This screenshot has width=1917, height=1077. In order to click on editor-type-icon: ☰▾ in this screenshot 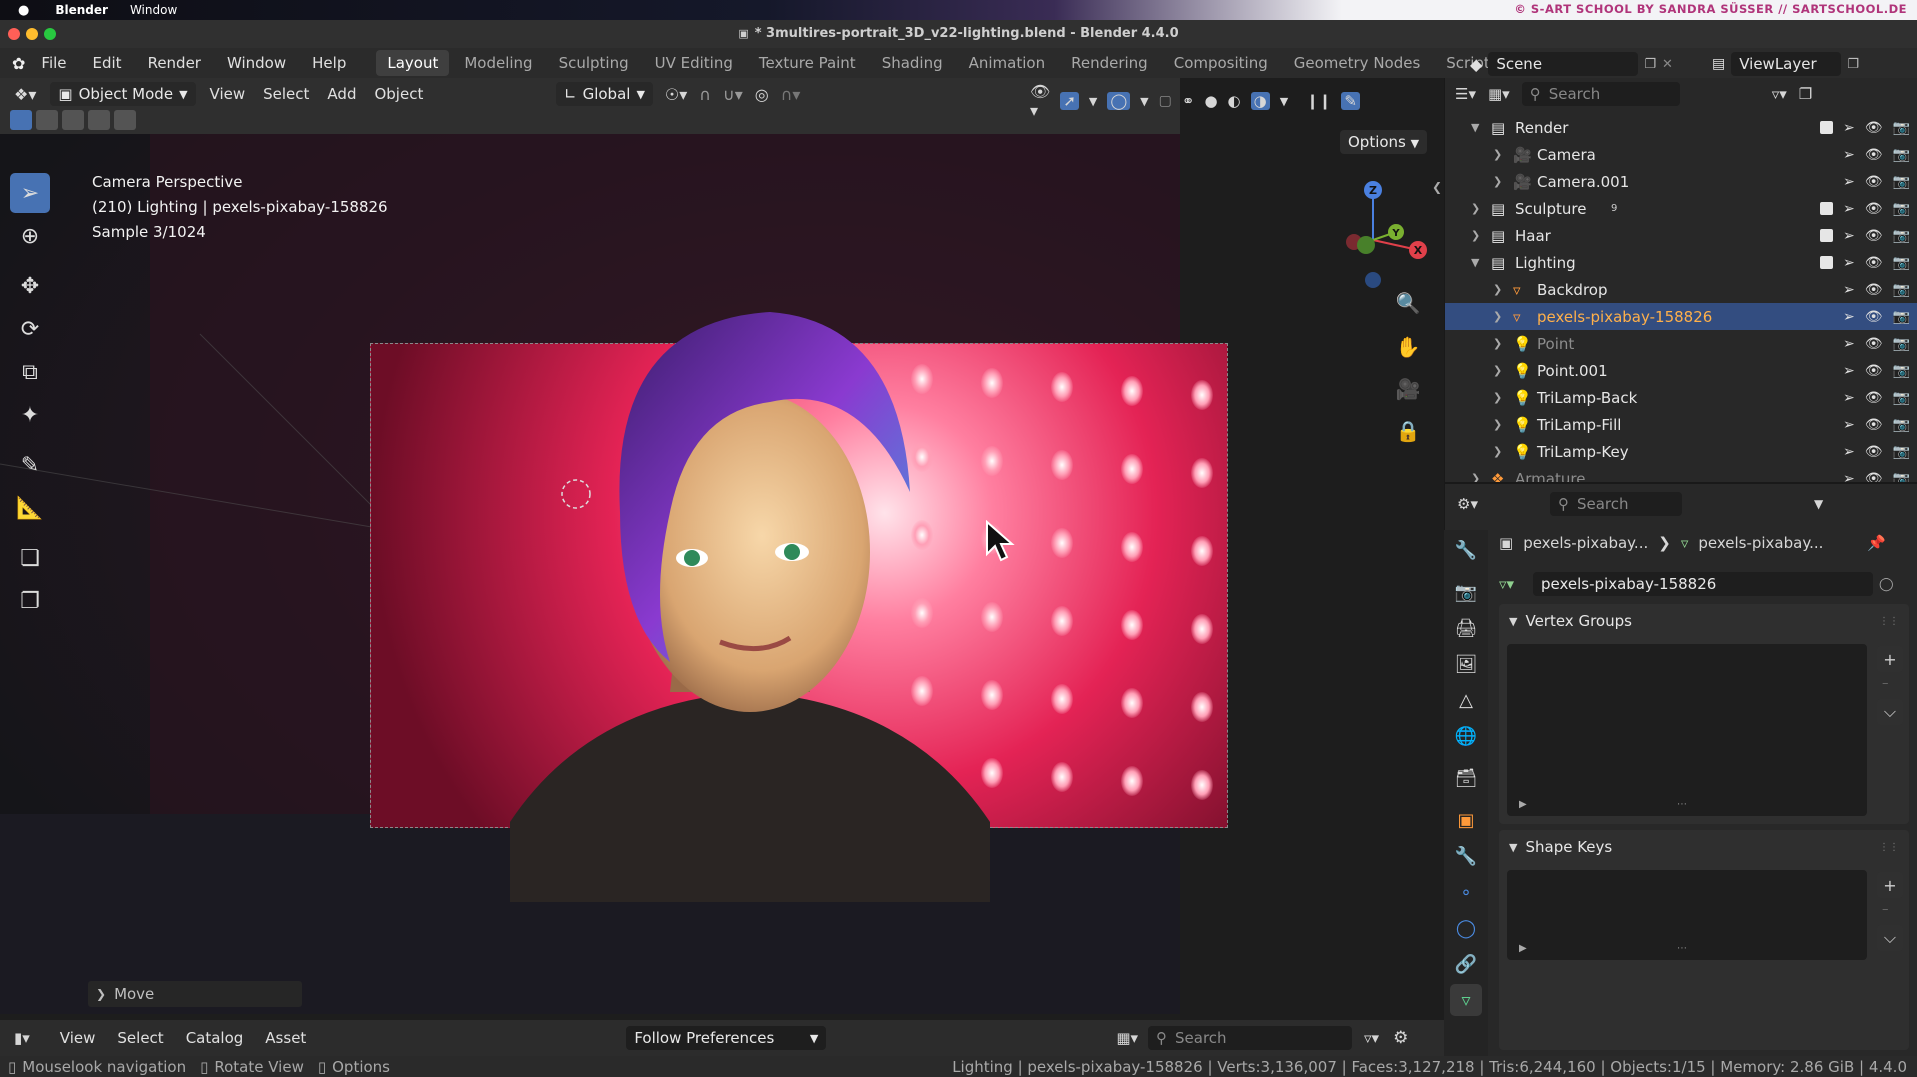, I will do `click(1465, 94)`.